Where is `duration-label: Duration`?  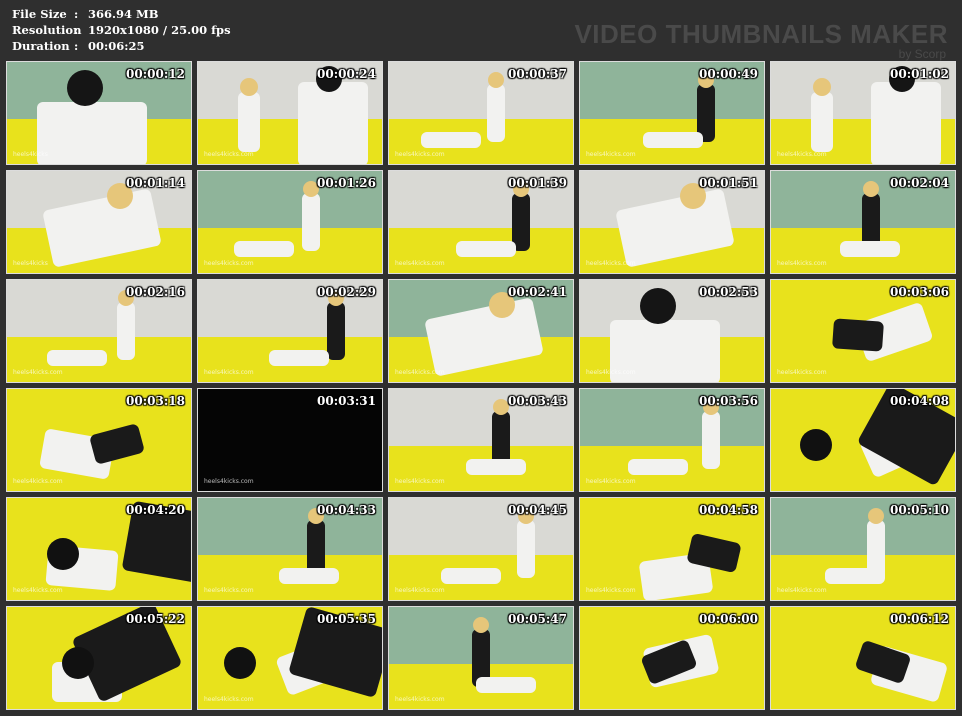 duration-label: Duration is located at coordinates (41, 46).